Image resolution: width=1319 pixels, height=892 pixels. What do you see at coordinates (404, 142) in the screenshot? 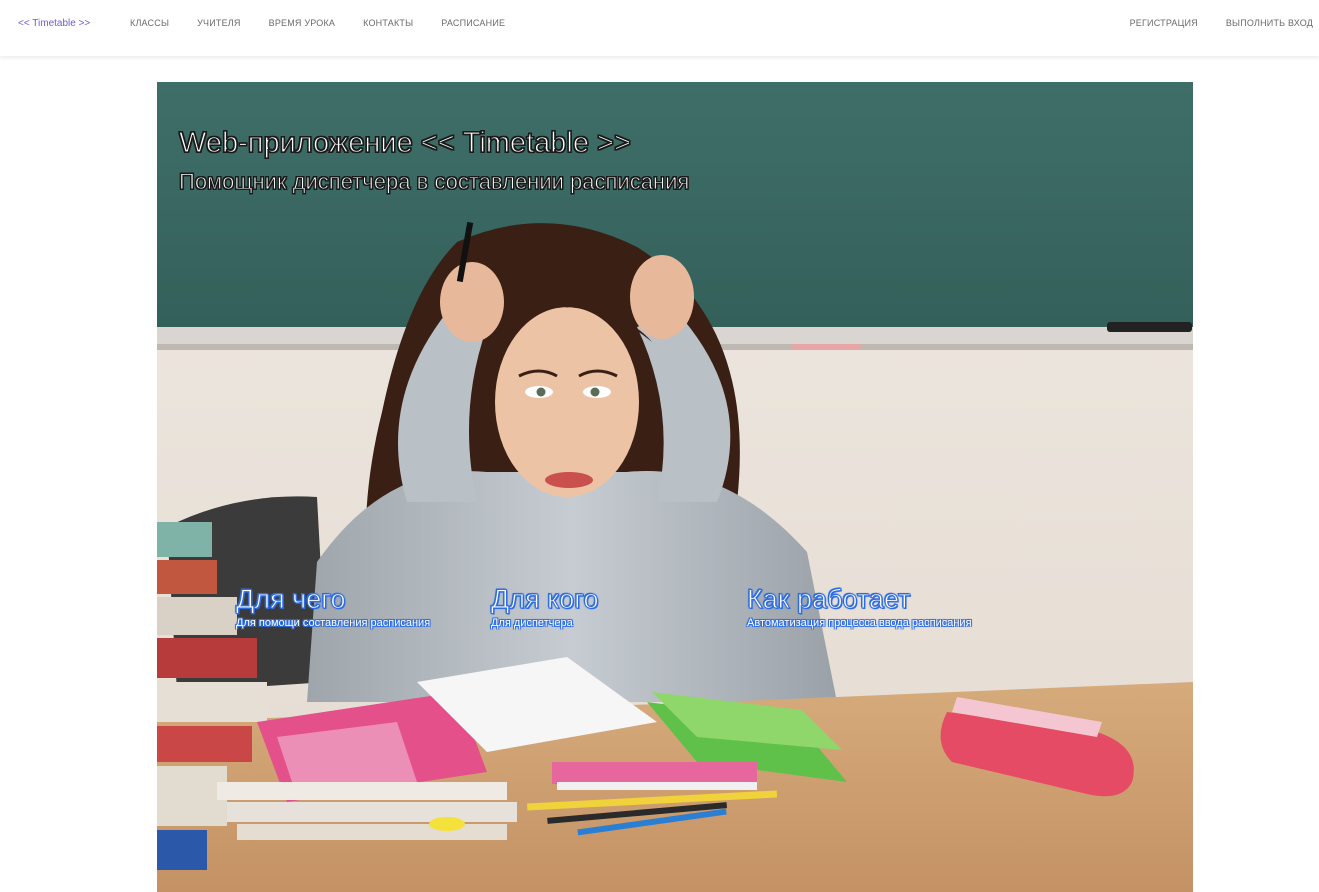
I see `hero-title: Web-приложение << Timetable >>` at bounding box center [404, 142].